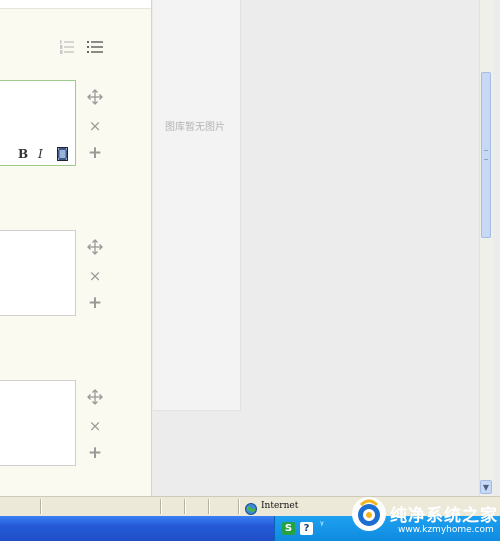  What do you see at coordinates (151, 248) in the screenshot?
I see `panel-divider` at bounding box center [151, 248].